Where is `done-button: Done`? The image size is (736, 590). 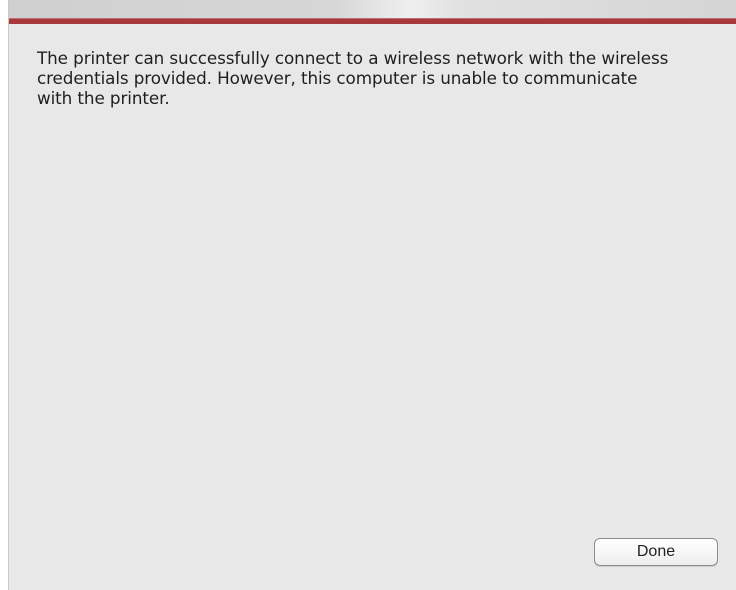 done-button: Done is located at coordinates (656, 552).